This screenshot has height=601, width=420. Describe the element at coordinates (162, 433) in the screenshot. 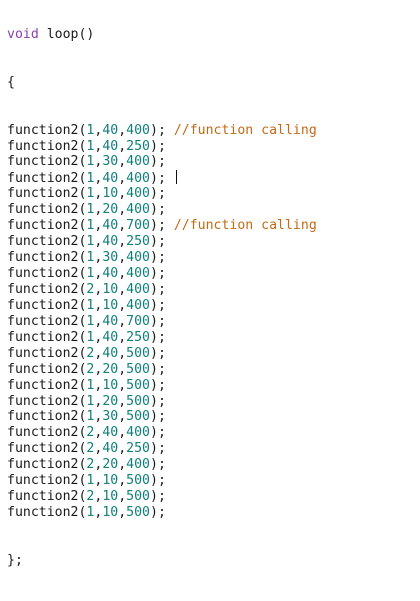

I see `function-call-line: function2(2,40,400);` at that location.